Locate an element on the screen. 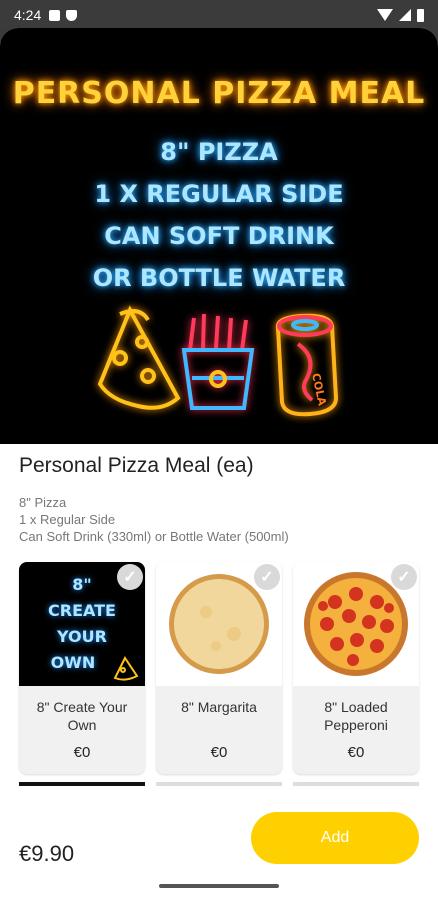  wifi-icon is located at coordinates (385, 15).